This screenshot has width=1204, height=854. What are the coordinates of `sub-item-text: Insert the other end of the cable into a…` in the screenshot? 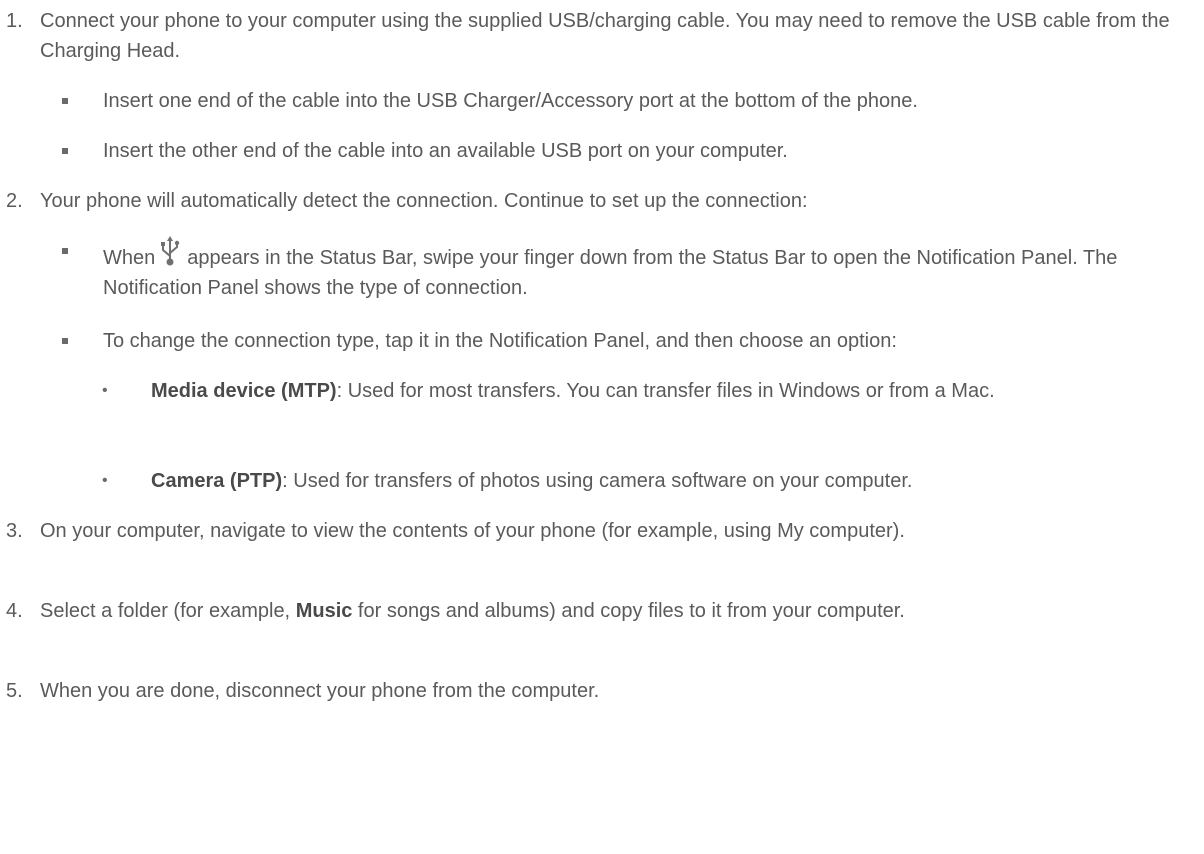 It's located at (445, 151).